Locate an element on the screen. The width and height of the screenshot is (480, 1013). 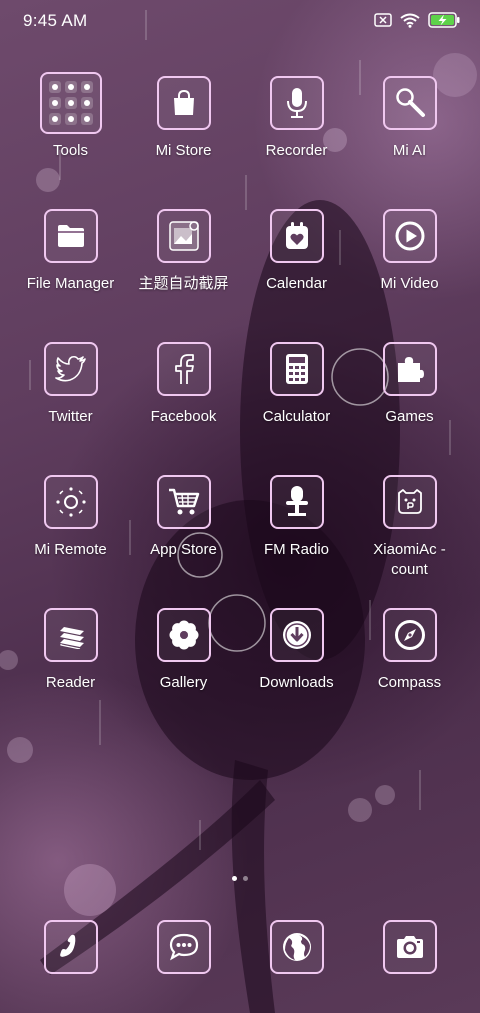
page-indicator is located at coordinates (240, 877).